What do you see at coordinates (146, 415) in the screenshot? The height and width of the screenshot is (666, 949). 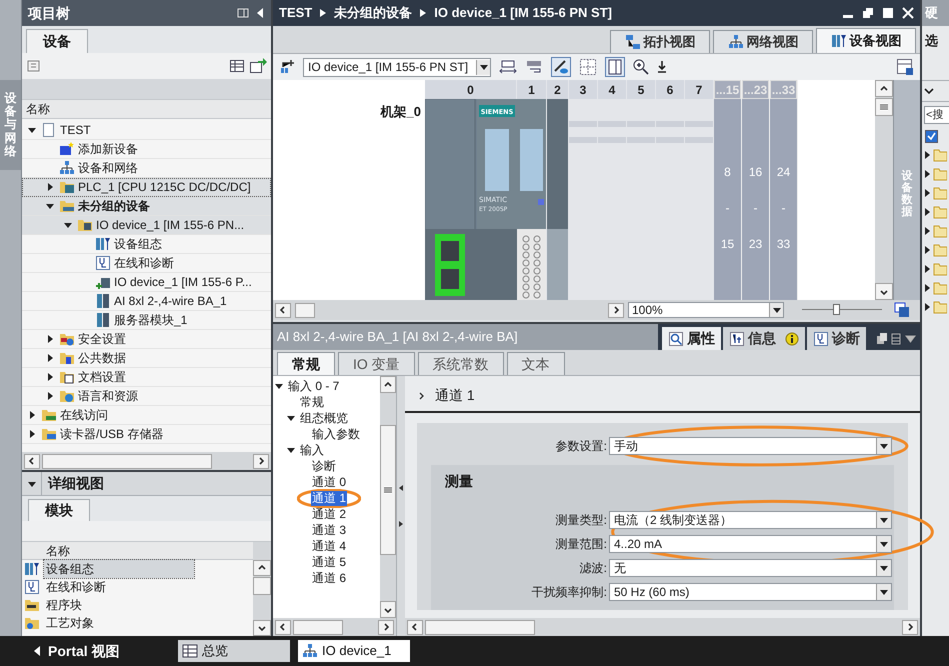 I see `tree-item: 在线访问` at bounding box center [146, 415].